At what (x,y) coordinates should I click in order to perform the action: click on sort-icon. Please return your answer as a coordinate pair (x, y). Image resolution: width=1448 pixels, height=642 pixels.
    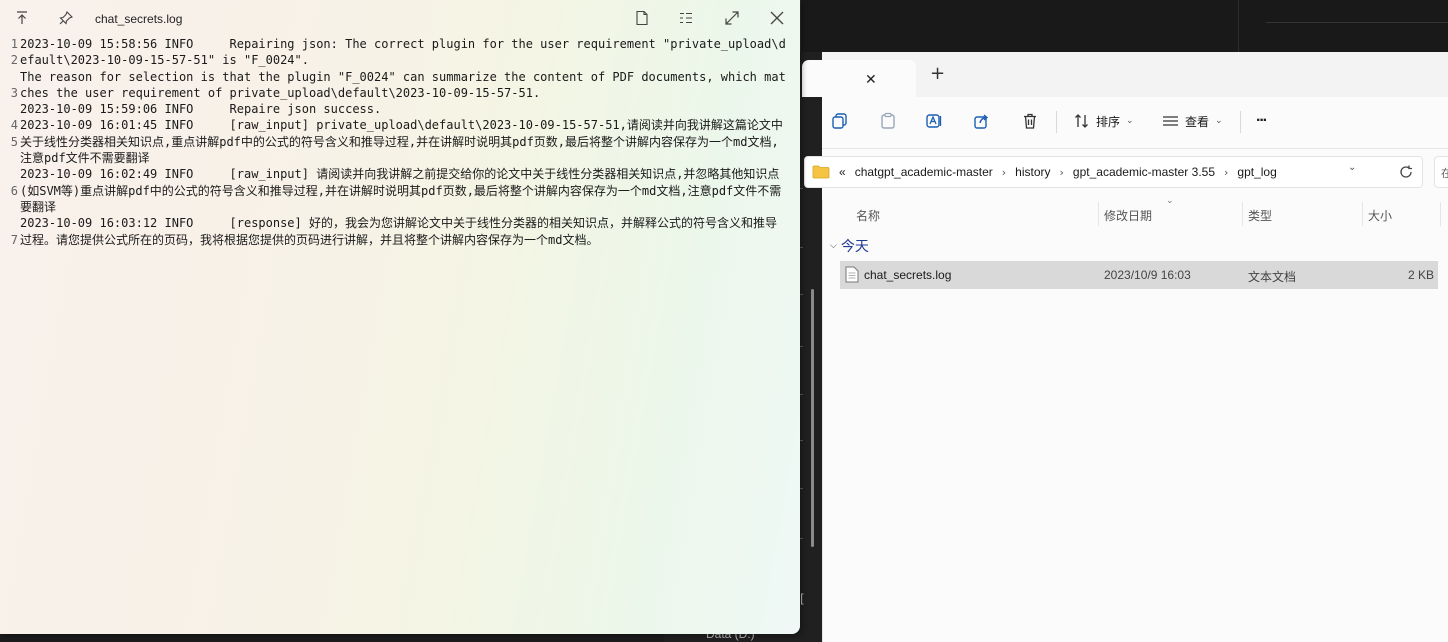
    Looking at the image, I should click on (1081, 121).